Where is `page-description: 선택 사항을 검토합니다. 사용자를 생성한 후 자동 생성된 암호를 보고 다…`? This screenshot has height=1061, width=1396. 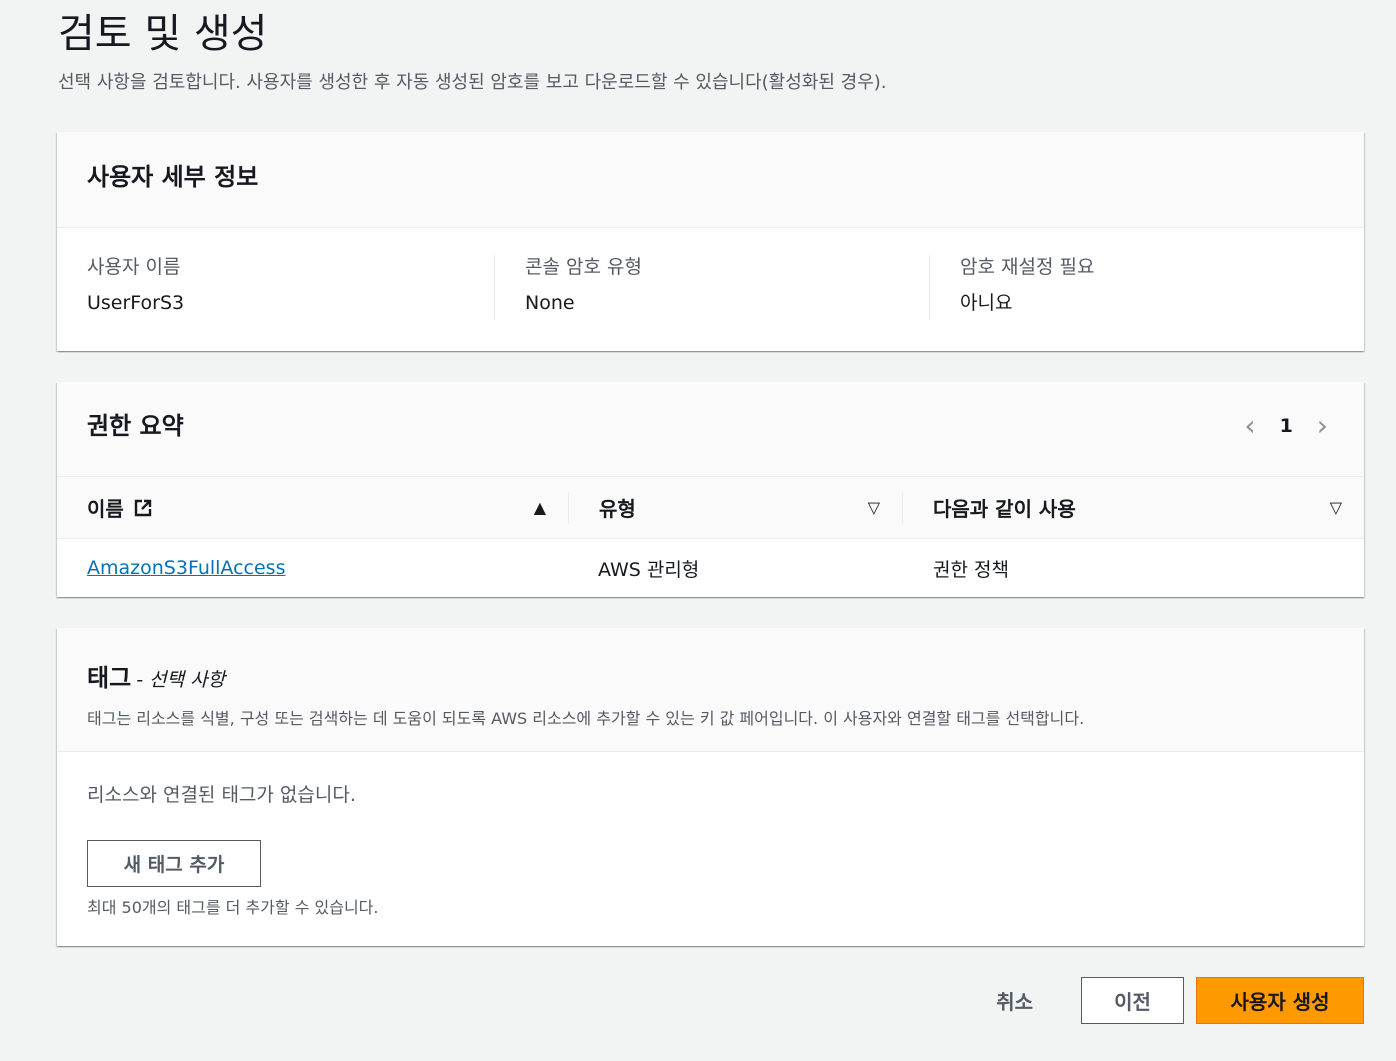
page-description: 선택 사항을 검토합니다. 사용자를 생성한 후 자동 생성된 암호를 보고 다… is located at coordinates (472, 82).